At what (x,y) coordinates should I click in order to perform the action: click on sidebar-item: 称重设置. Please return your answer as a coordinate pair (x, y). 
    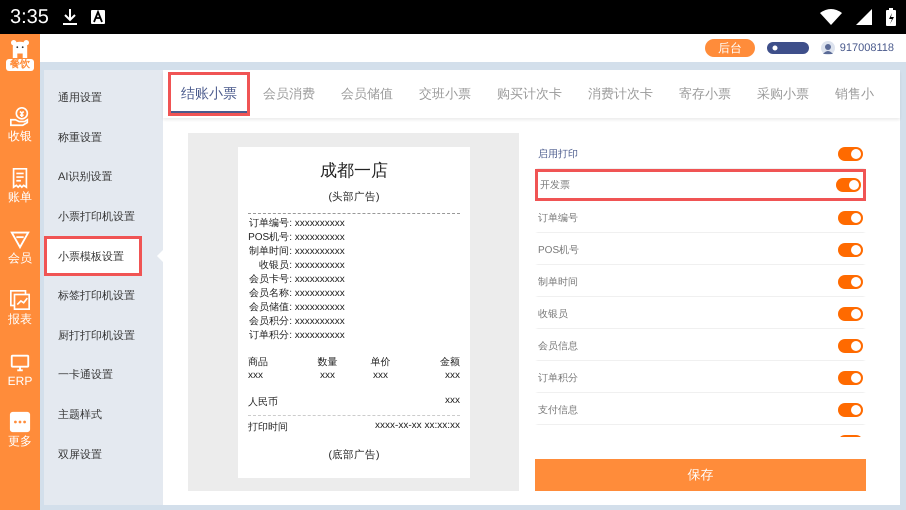
    Looking at the image, I should click on (93, 138).